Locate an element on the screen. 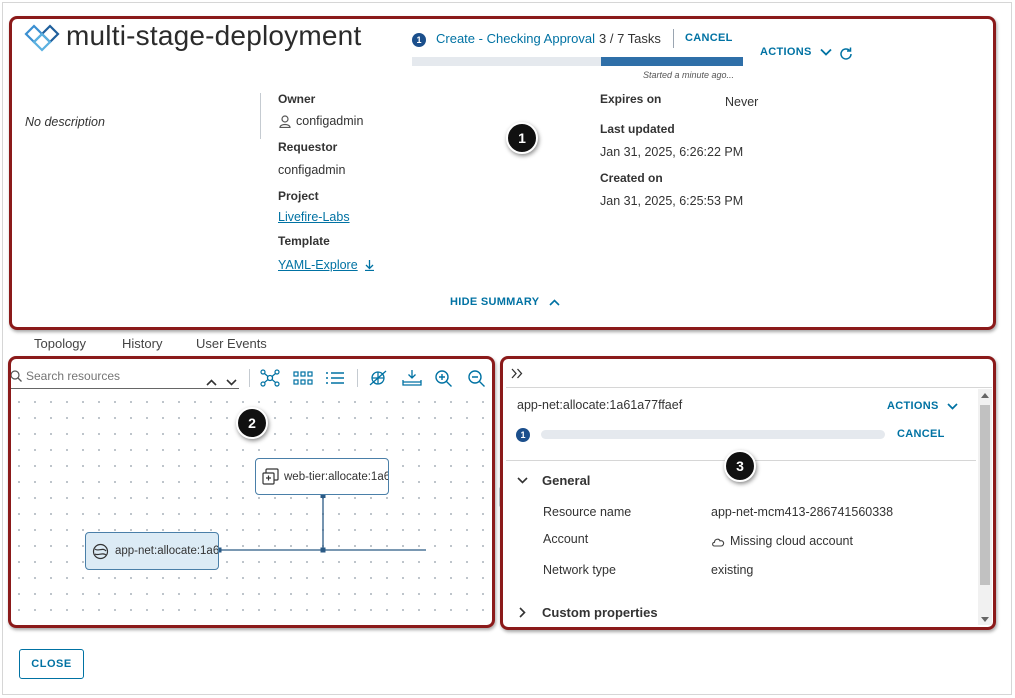  callout-badge-1: 1 is located at coordinates (522, 138).